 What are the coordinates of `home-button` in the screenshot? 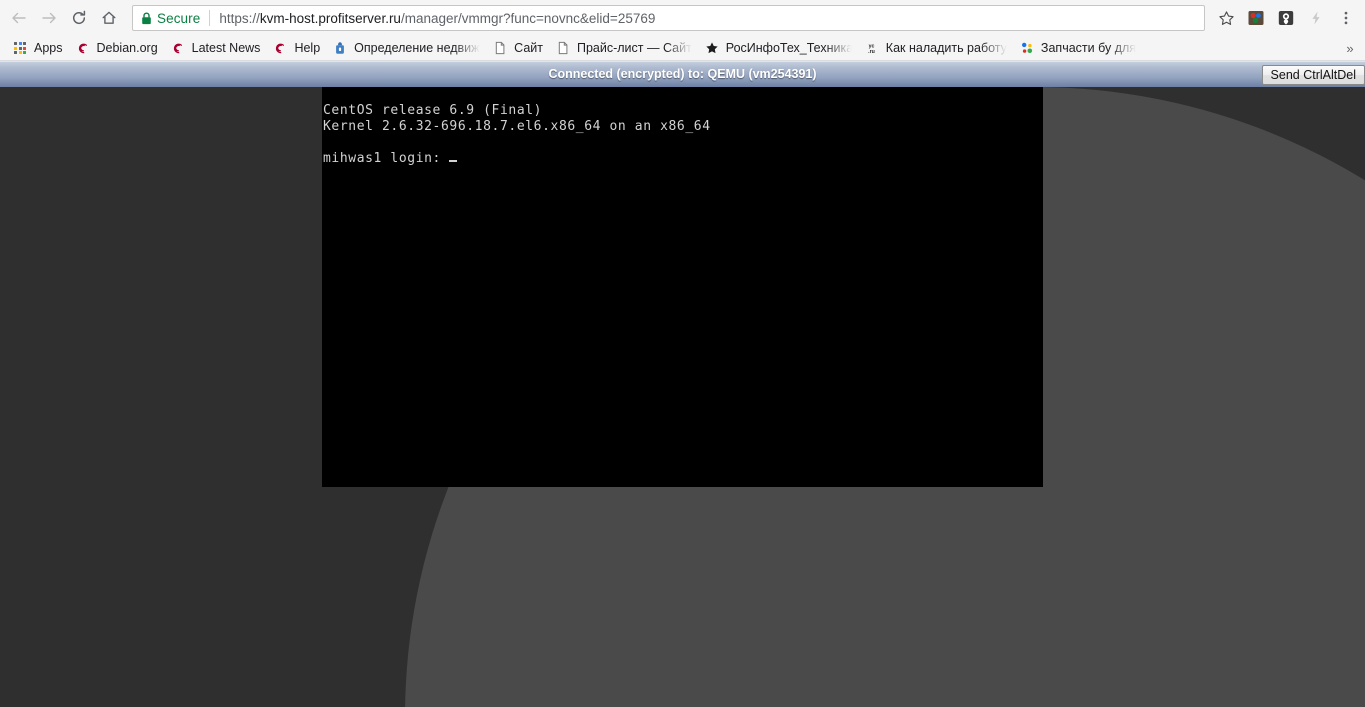 It's located at (109, 18).